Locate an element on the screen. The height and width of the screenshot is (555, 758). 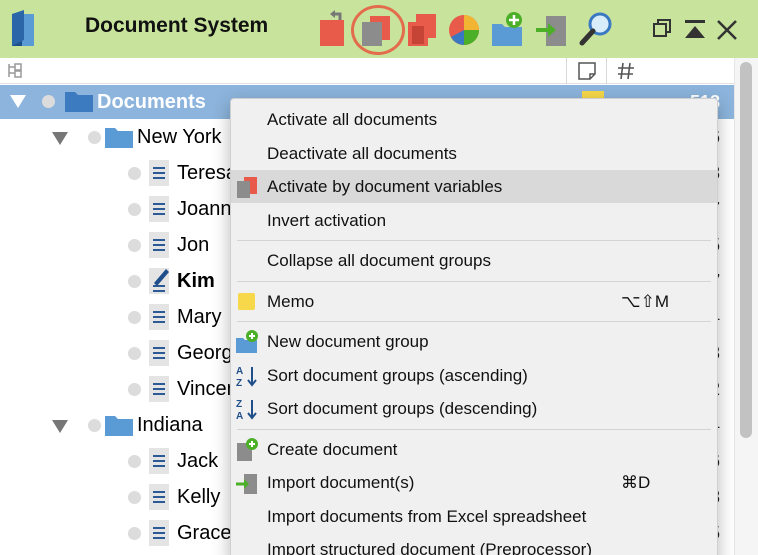
column-header-row is located at coordinates (367, 71).